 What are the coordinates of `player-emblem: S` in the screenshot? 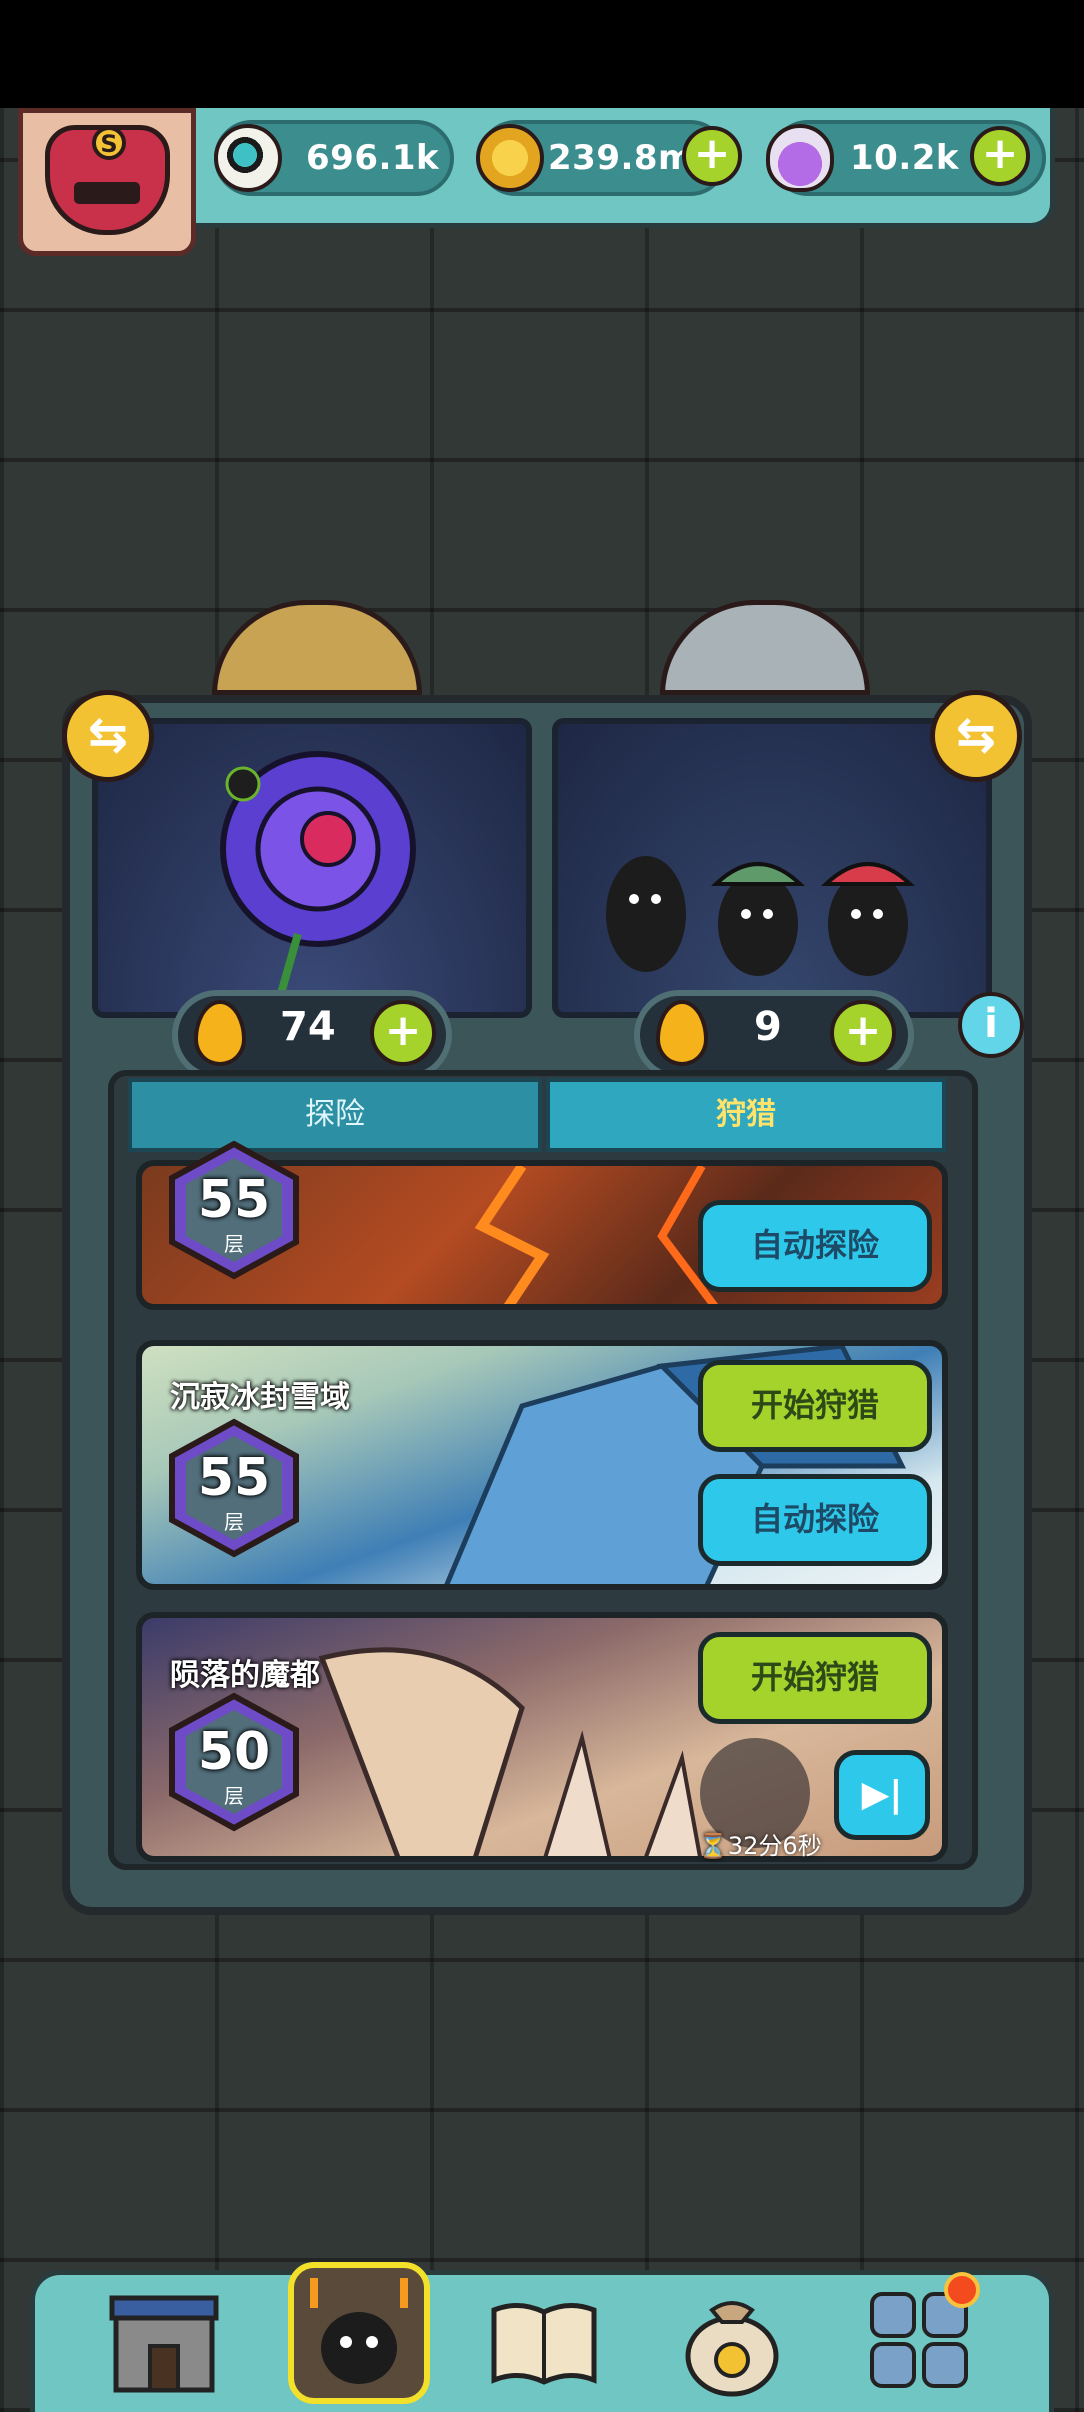 It's located at (107, 182).